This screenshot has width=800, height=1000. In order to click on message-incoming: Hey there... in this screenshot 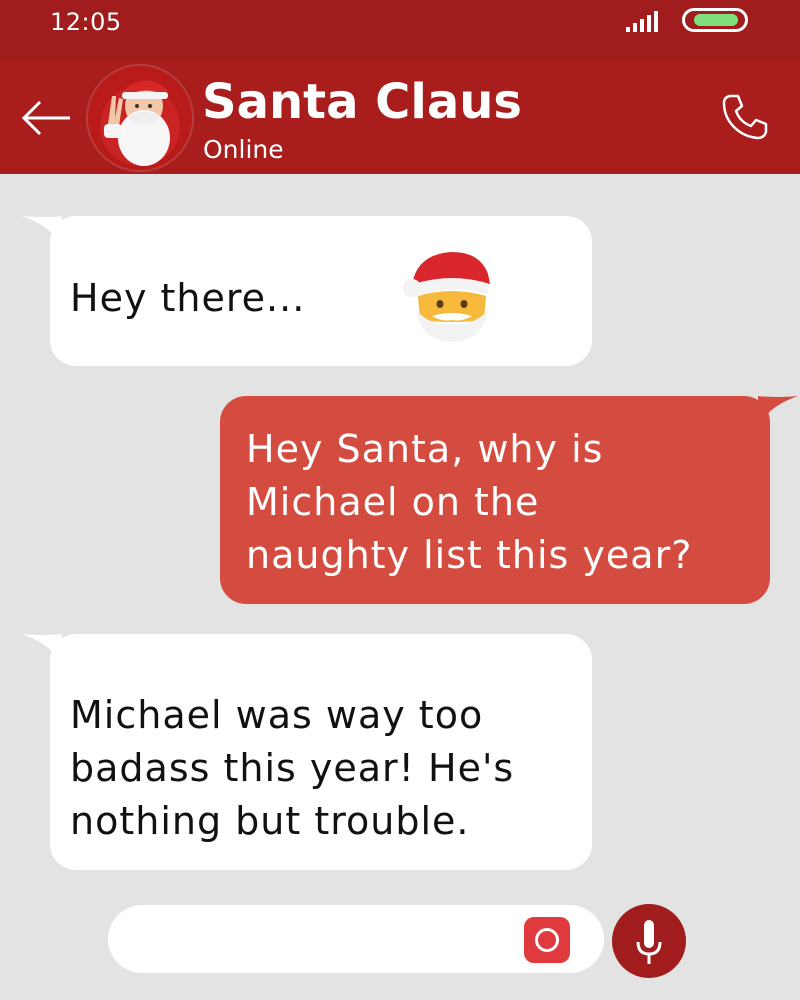, I will do `click(321, 291)`.